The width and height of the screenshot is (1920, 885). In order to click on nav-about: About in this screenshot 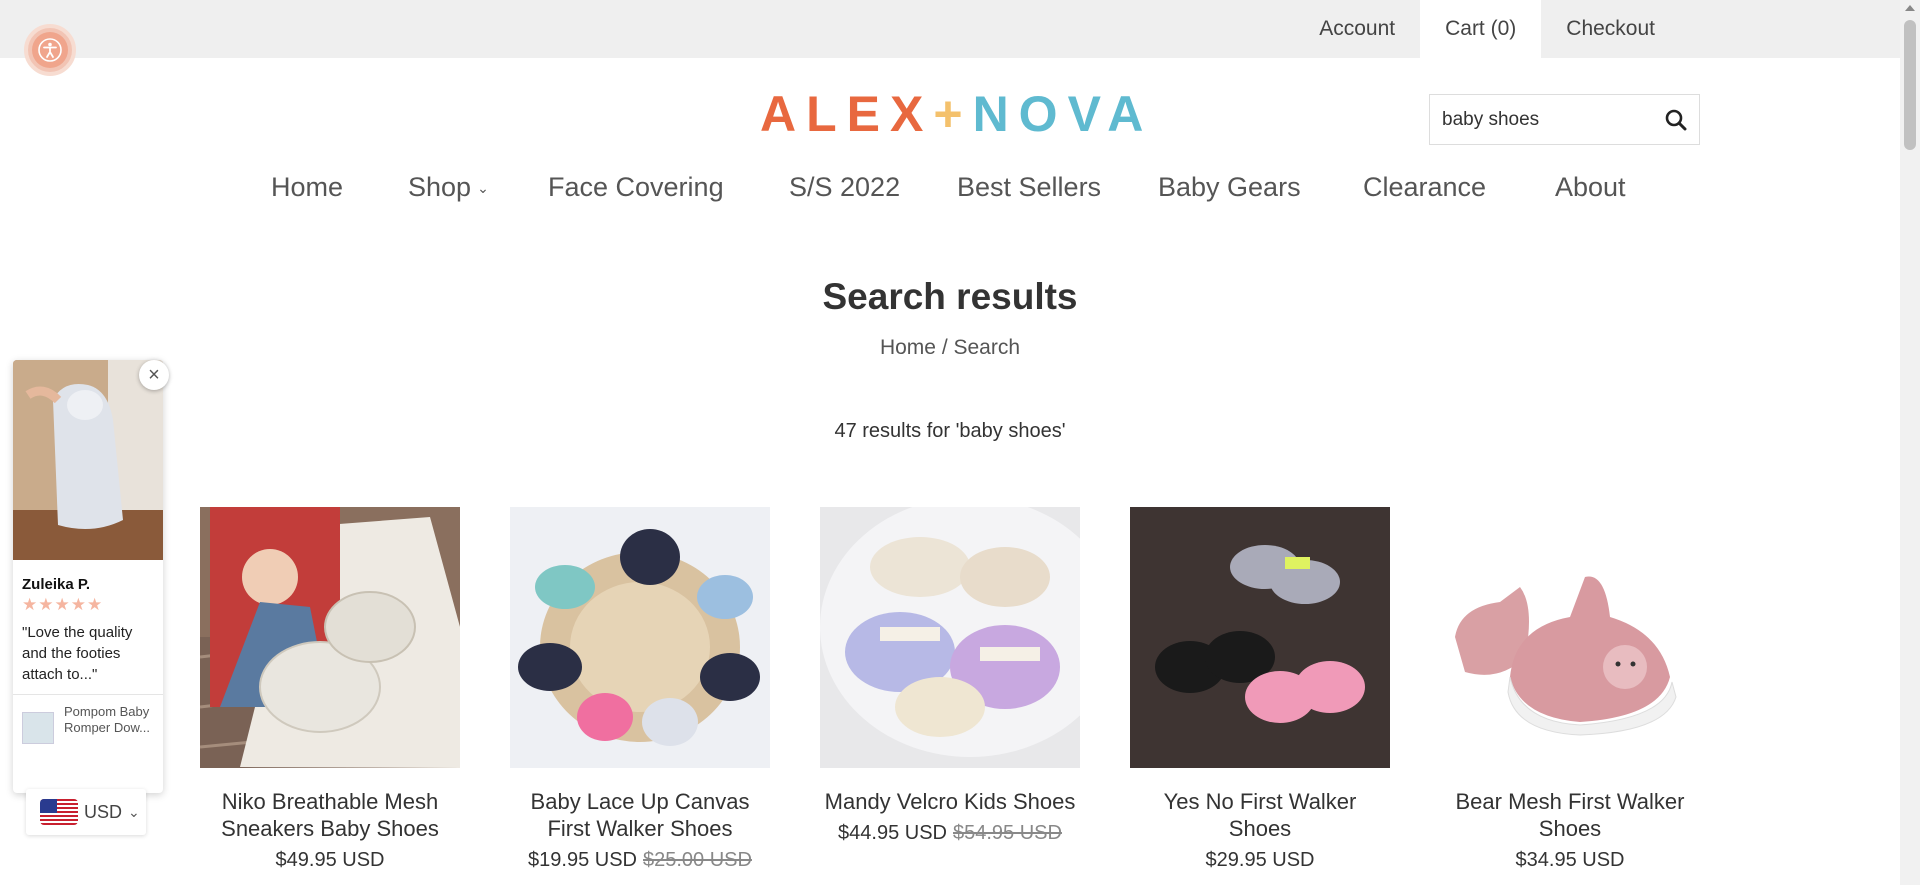, I will do `click(1590, 187)`.